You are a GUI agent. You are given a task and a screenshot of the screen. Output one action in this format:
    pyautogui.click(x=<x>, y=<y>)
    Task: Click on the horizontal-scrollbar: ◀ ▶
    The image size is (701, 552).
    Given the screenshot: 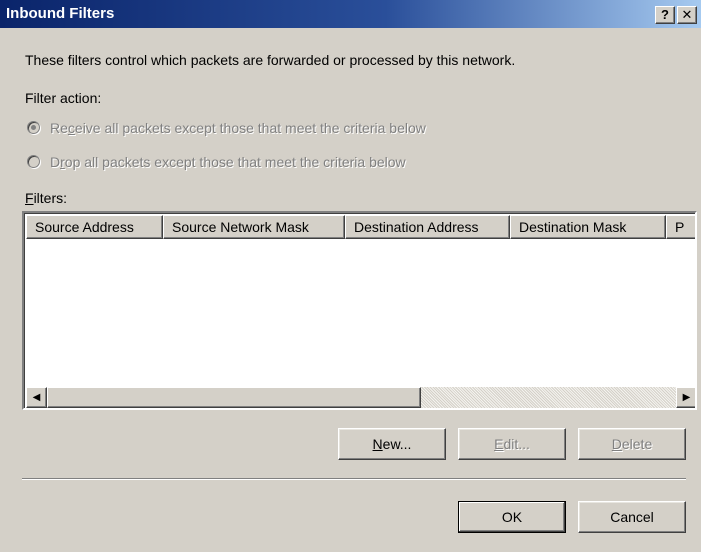 What is the action you would take?
    pyautogui.click(x=360, y=397)
    